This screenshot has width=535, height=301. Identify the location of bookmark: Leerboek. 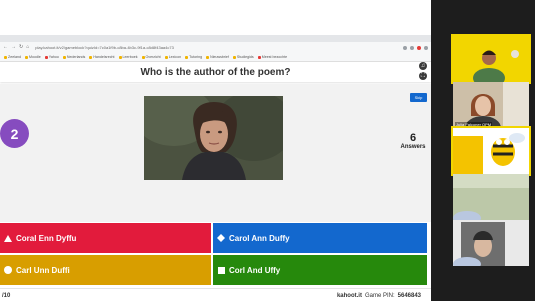
(128, 57).